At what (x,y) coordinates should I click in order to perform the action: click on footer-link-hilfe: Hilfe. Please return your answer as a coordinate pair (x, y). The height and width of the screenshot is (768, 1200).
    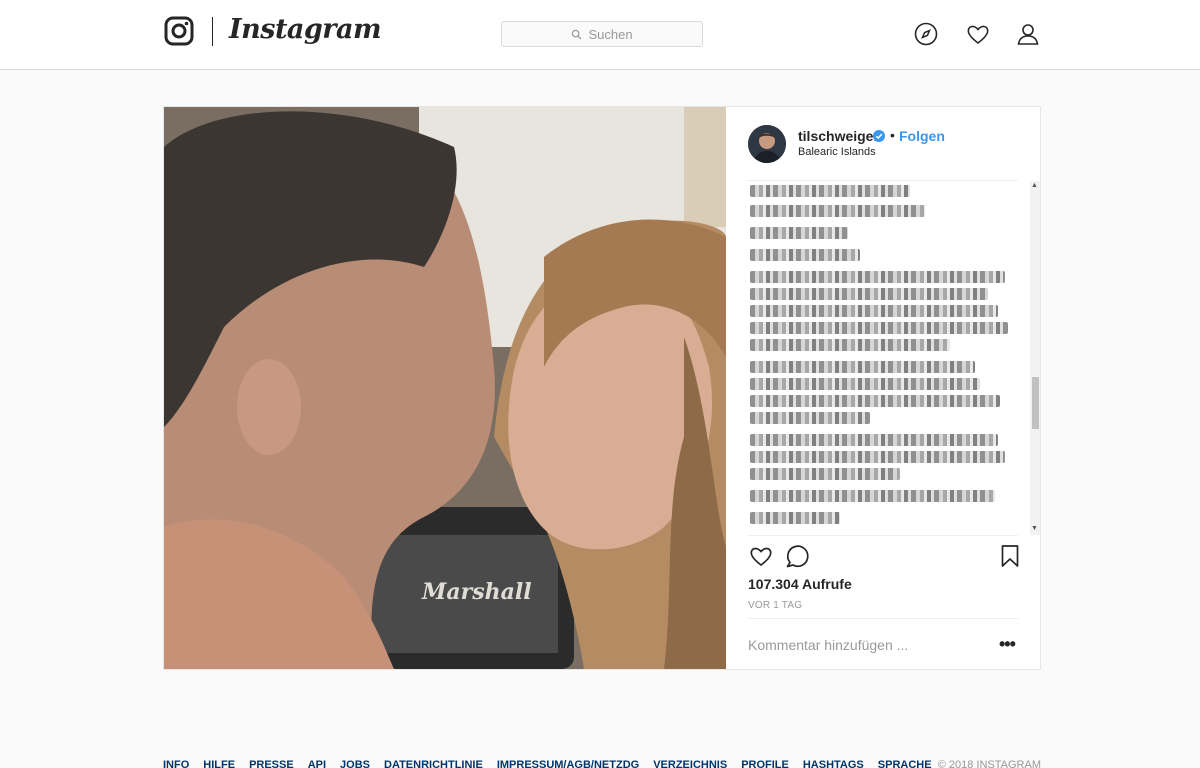
    Looking at the image, I should click on (219, 763).